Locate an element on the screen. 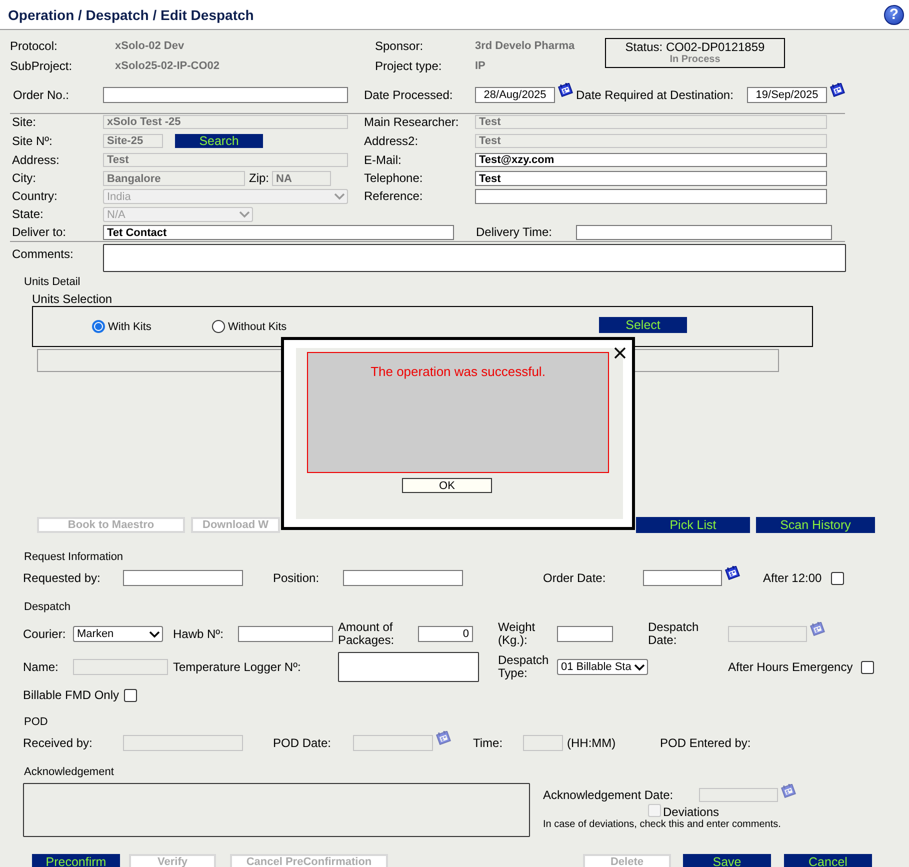  text-field: 28/Aug/2025 is located at coordinates (515, 95).